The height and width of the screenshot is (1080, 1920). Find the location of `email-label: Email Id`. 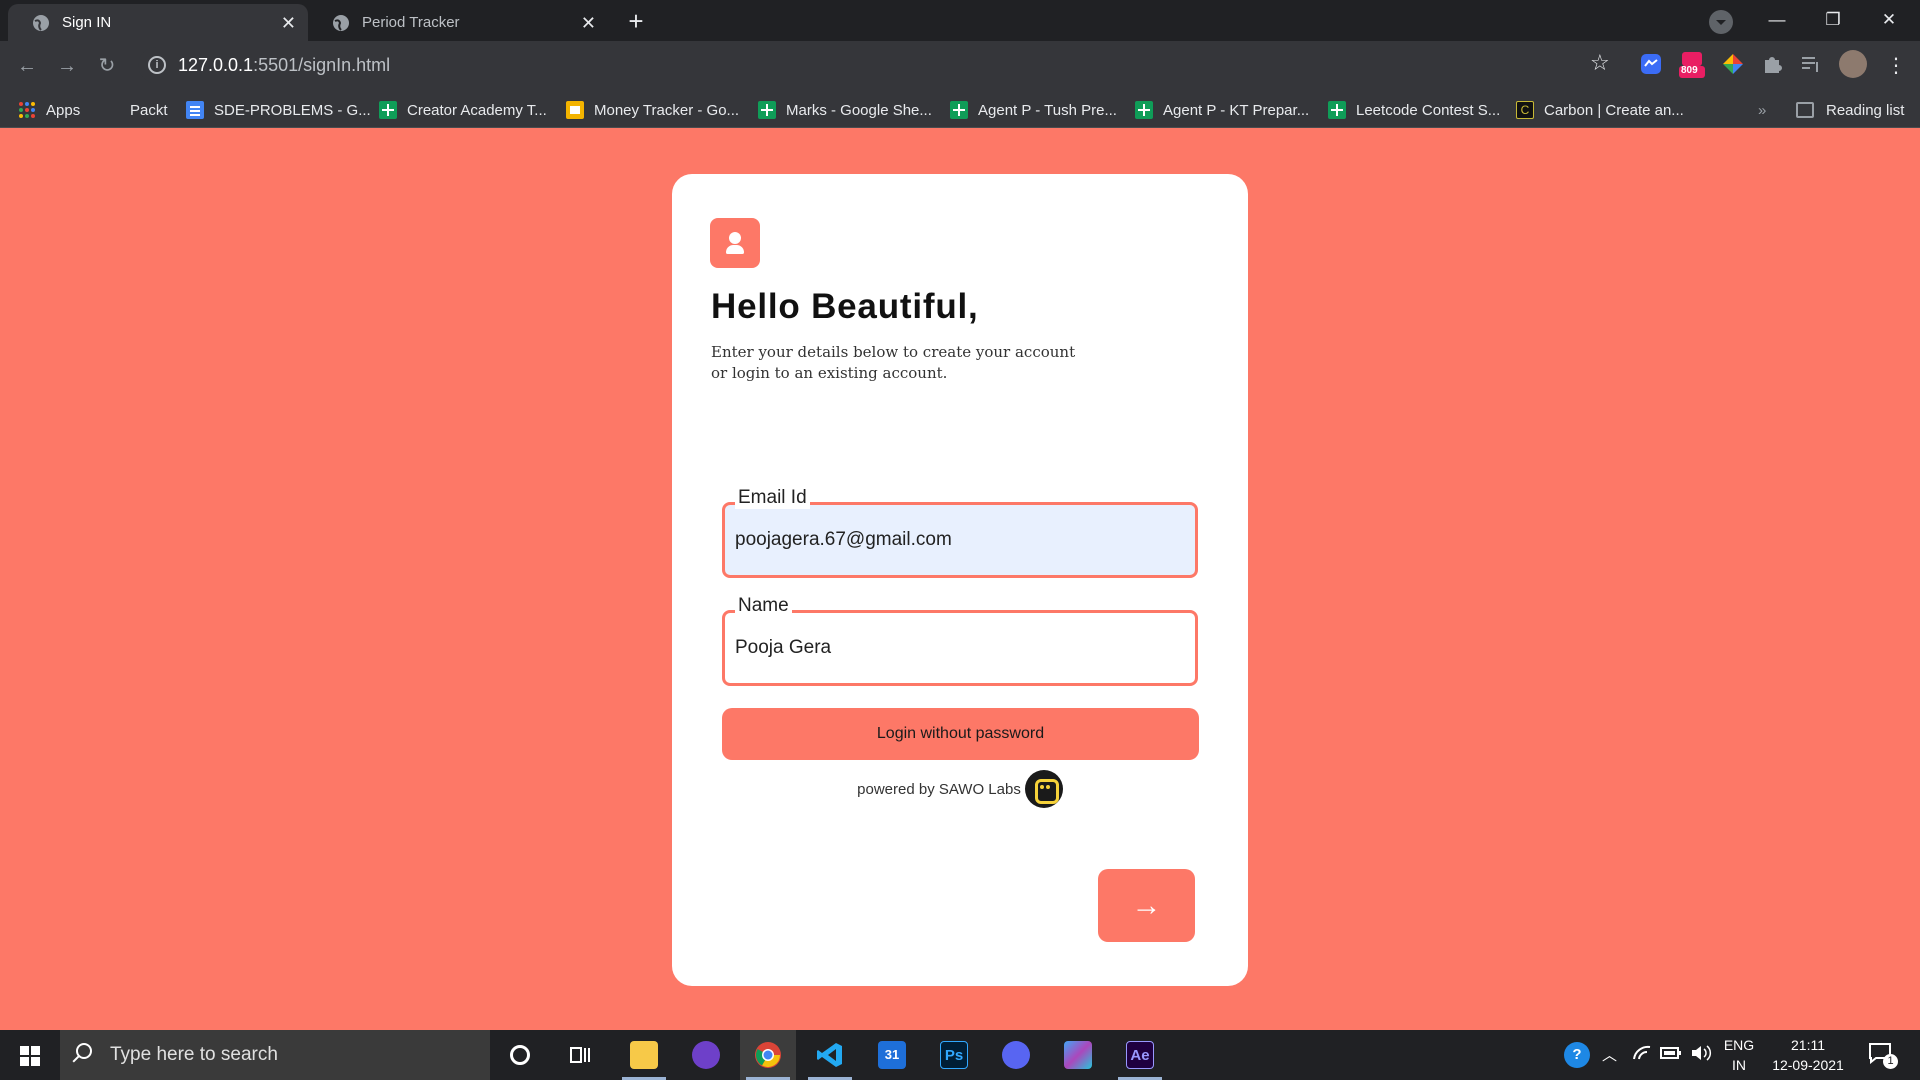

email-label: Email Id is located at coordinates (772, 498).